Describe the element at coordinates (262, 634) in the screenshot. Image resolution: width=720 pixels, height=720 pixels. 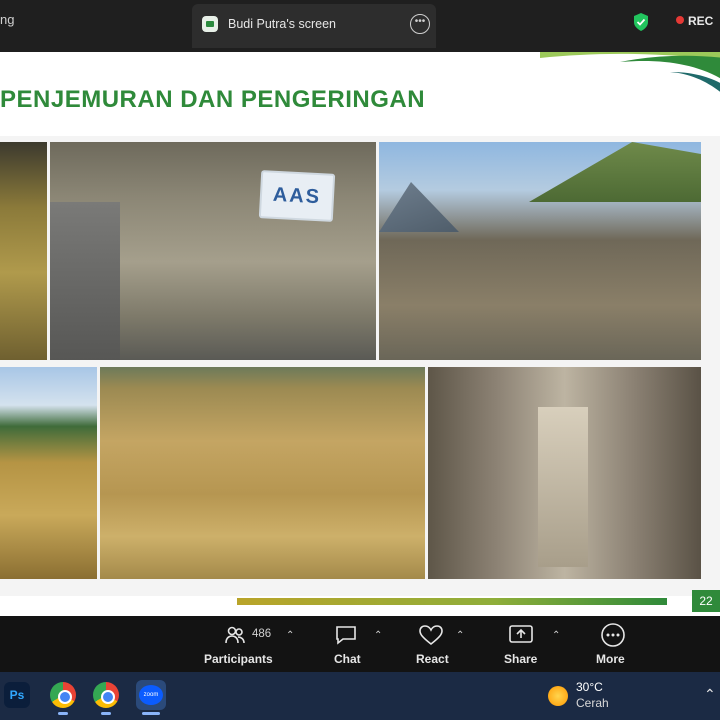
I see `participants-count: 486` at that location.